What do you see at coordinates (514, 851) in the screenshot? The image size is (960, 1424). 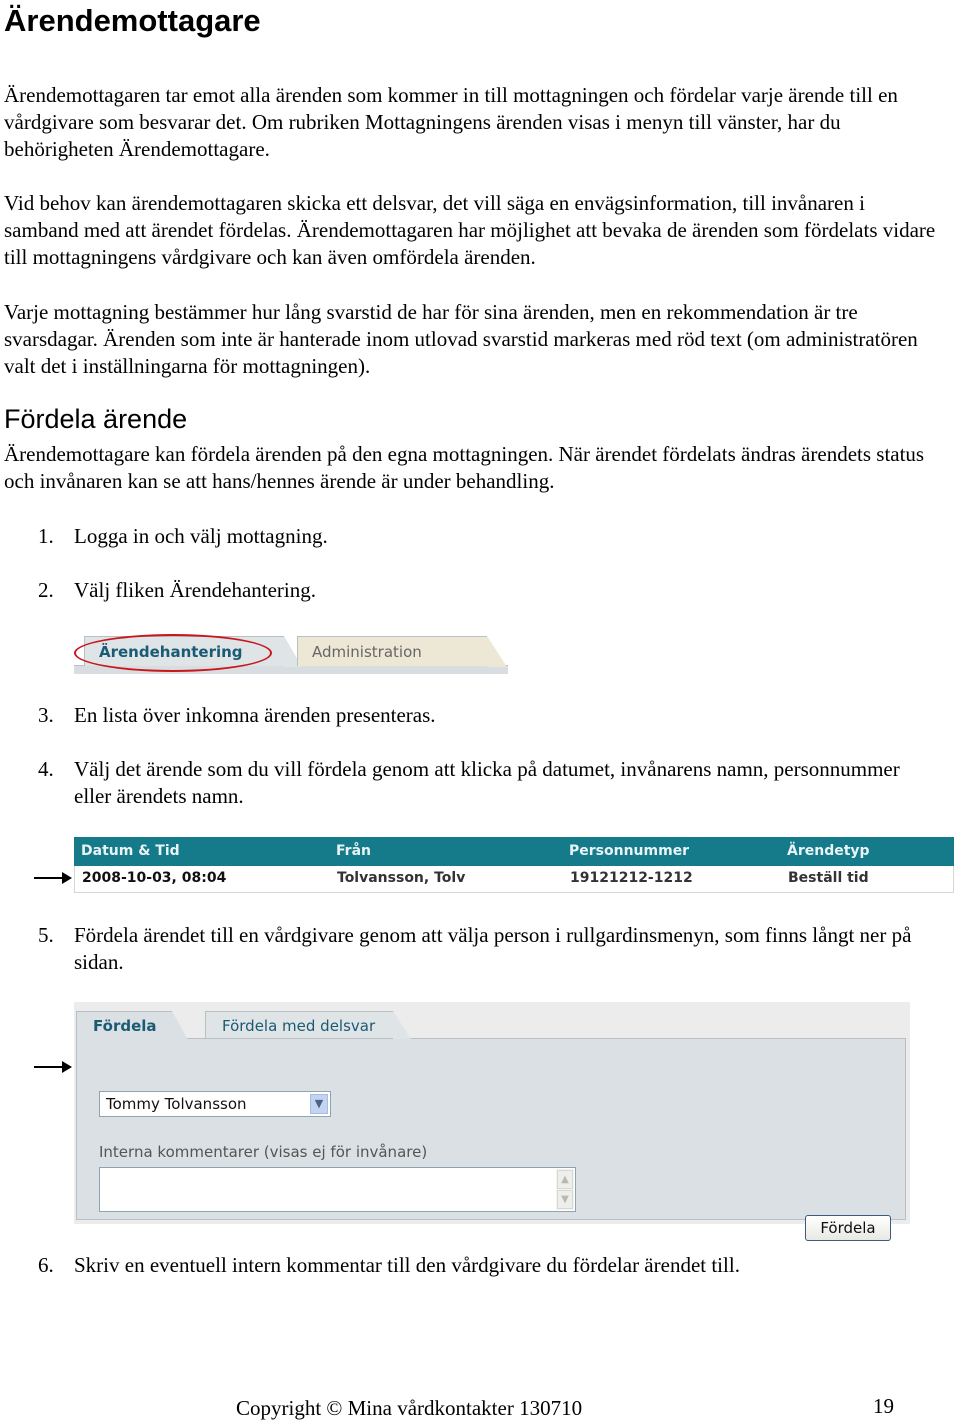 I see `table-header: Datum & Tid Från Personnummer Ärendetyp` at bounding box center [514, 851].